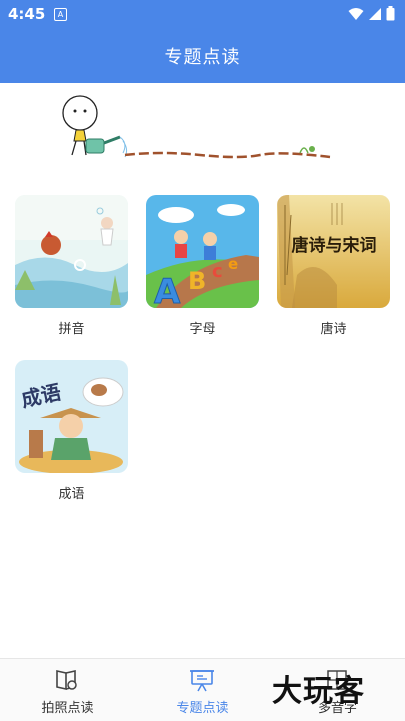 The width and height of the screenshot is (405, 721). What do you see at coordinates (390, 13) in the screenshot?
I see `battery-icon` at bounding box center [390, 13].